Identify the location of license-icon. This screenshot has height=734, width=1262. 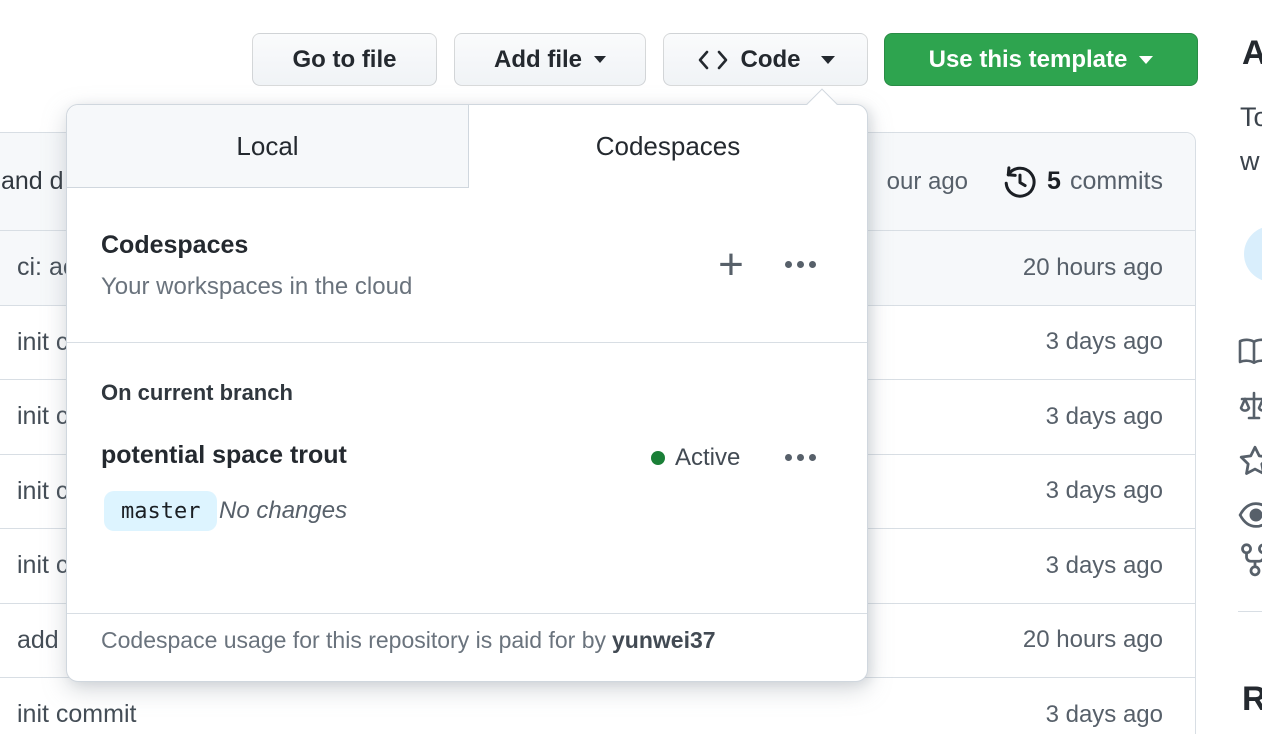
(1250, 406).